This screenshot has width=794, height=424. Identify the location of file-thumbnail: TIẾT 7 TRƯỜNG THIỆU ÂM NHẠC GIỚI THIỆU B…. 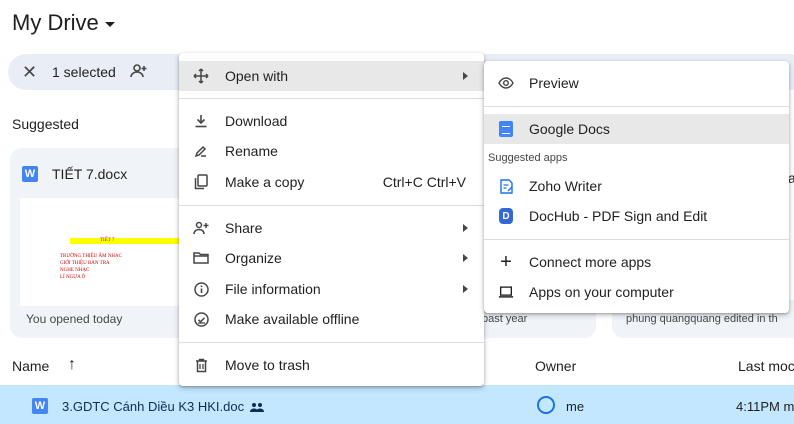
(110, 252).